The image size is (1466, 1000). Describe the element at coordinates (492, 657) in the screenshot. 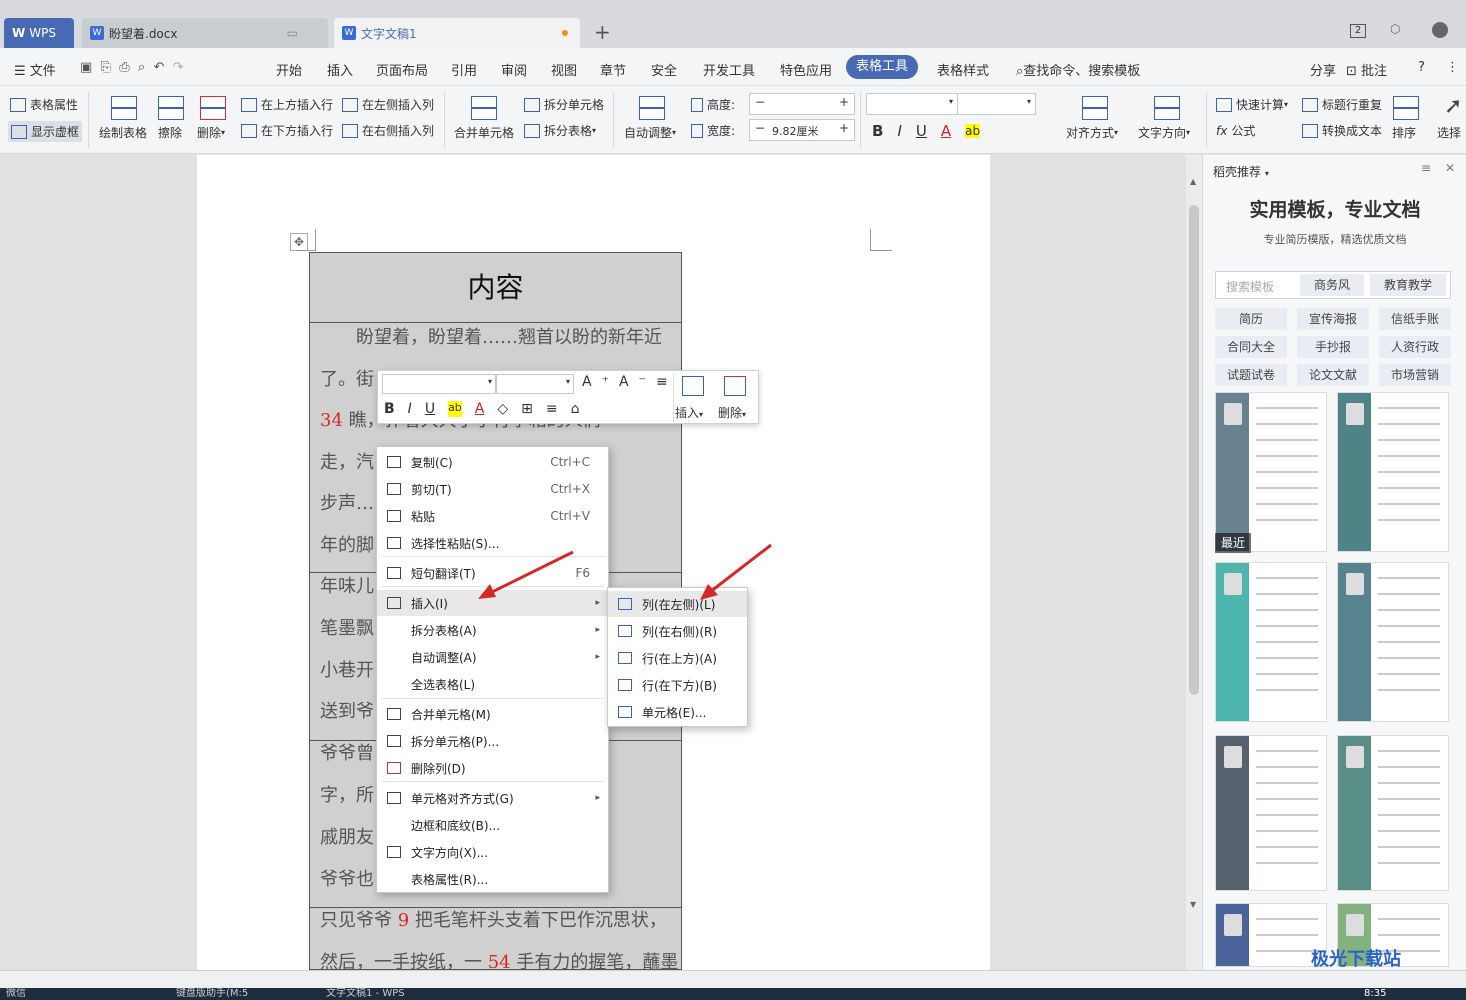

I see `context-menu-item: 自动调整(A) ▸` at that location.